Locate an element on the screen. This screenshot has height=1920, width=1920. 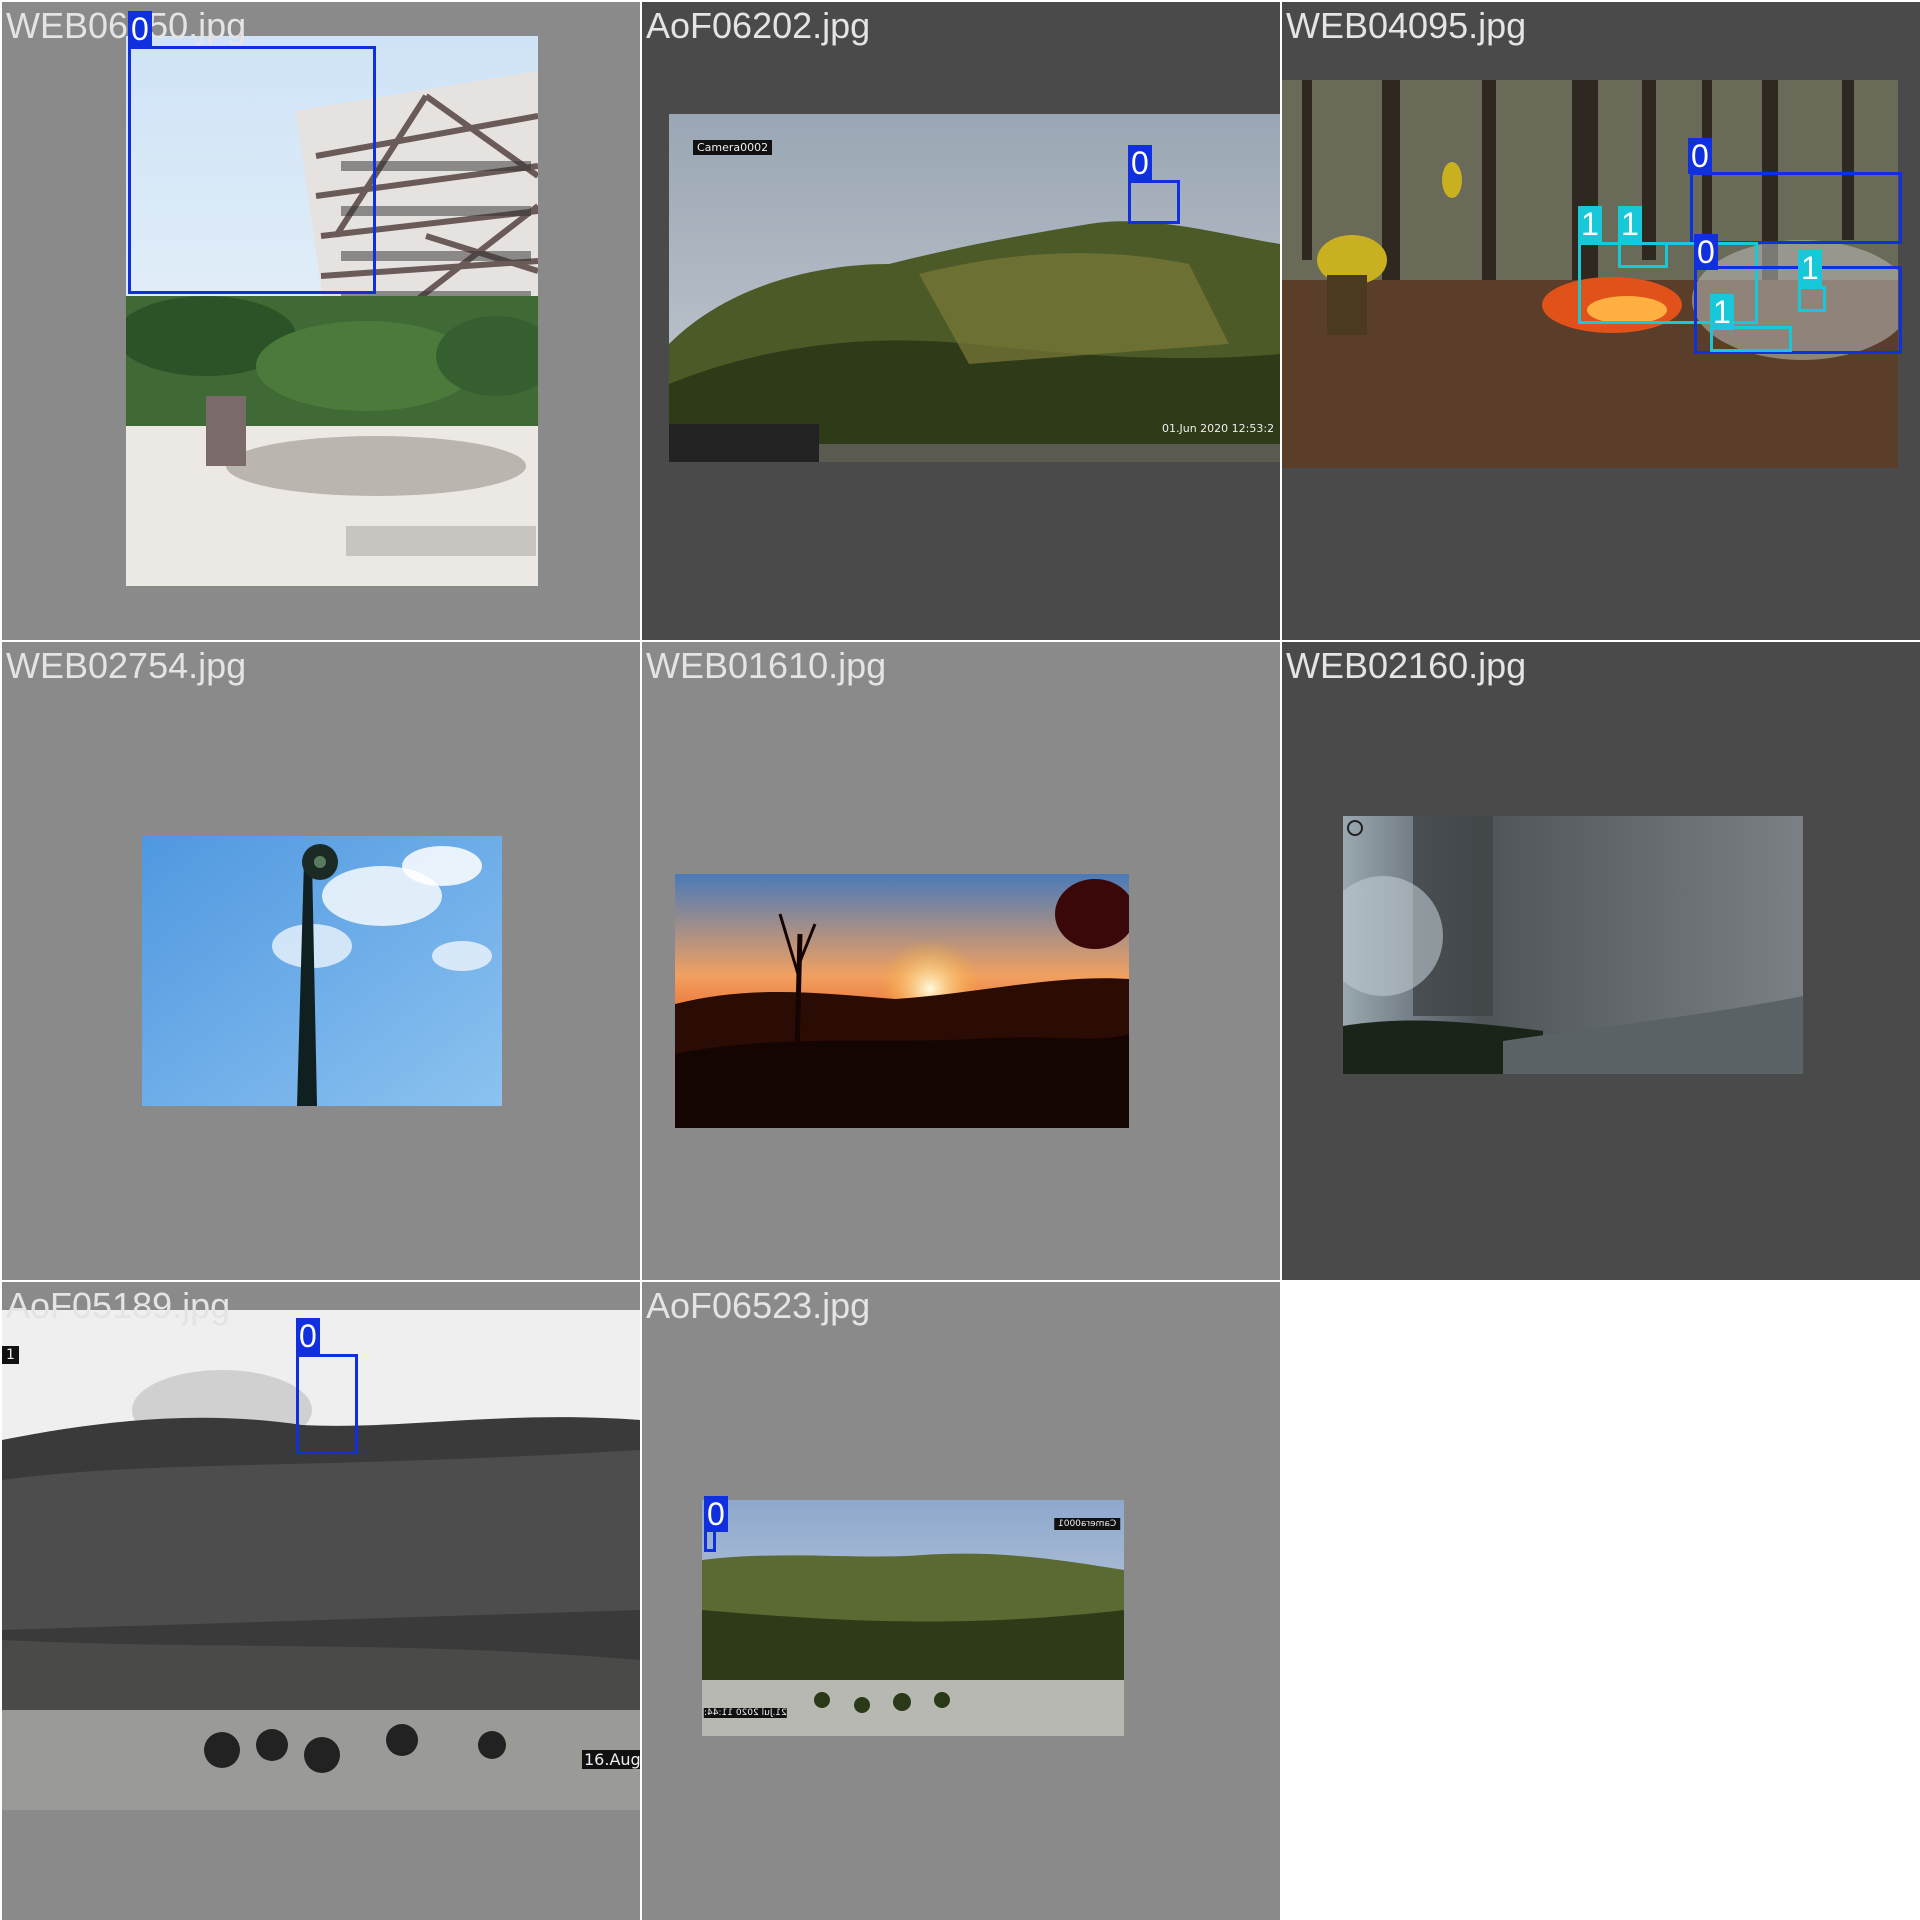
image-tile: WEB02754.jpg is located at coordinates (321, 961).